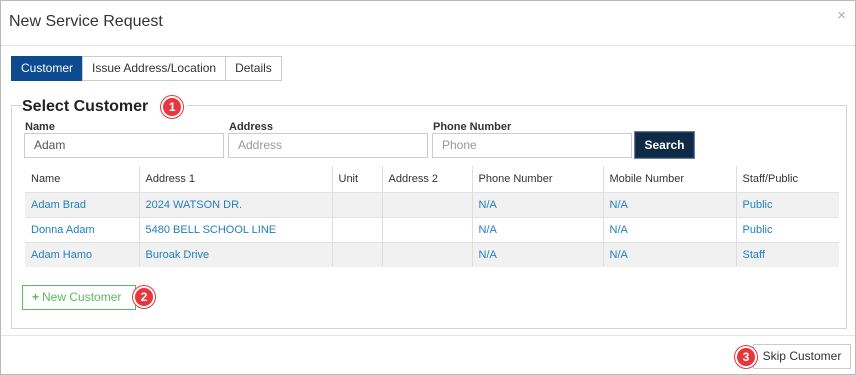  I want to click on cell-address-1: Buroak Drive, so click(235, 254).